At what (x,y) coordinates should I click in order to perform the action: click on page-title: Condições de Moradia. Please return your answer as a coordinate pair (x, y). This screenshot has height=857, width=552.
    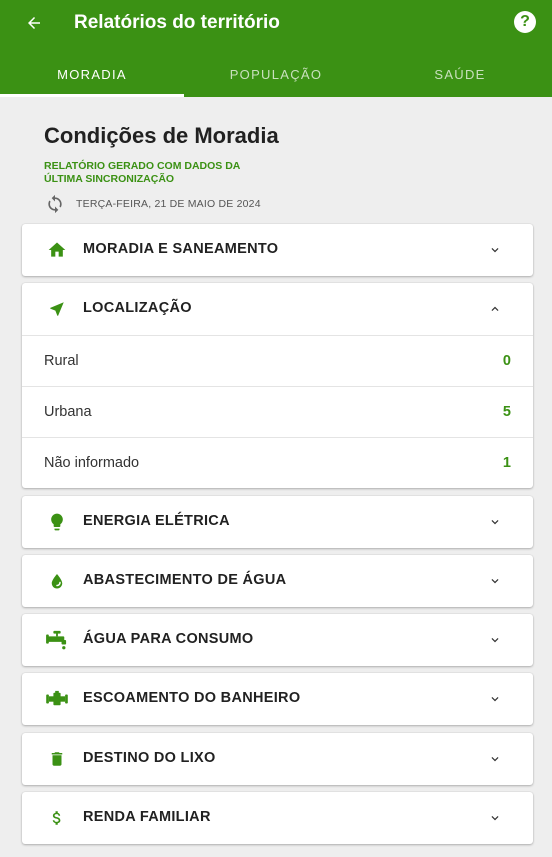
    Looking at the image, I should click on (161, 135).